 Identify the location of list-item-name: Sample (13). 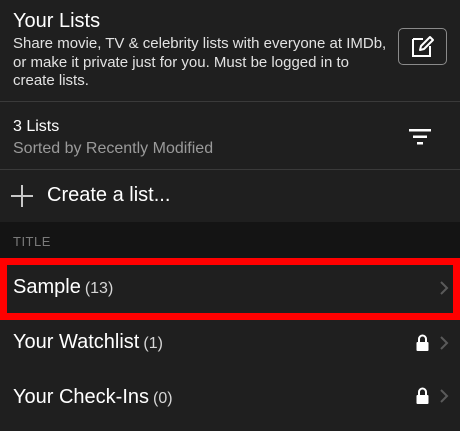
(63, 287).